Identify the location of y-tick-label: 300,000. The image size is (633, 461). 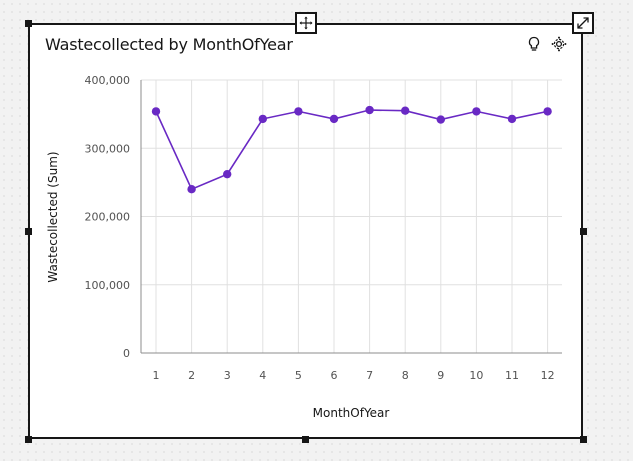
(108, 148).